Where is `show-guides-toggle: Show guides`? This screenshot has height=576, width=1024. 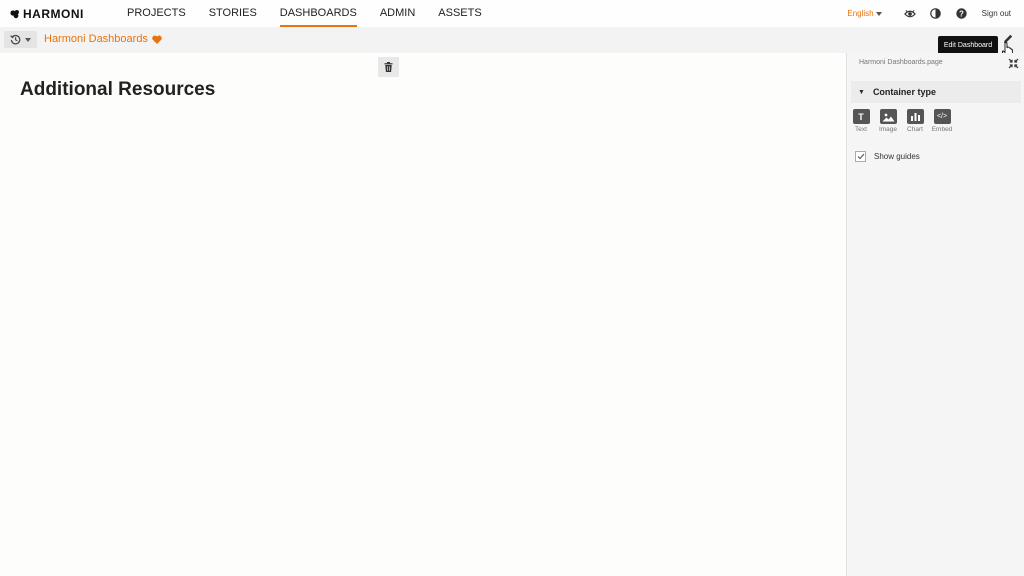
show-guides-toggle: Show guides is located at coordinates (887, 156).